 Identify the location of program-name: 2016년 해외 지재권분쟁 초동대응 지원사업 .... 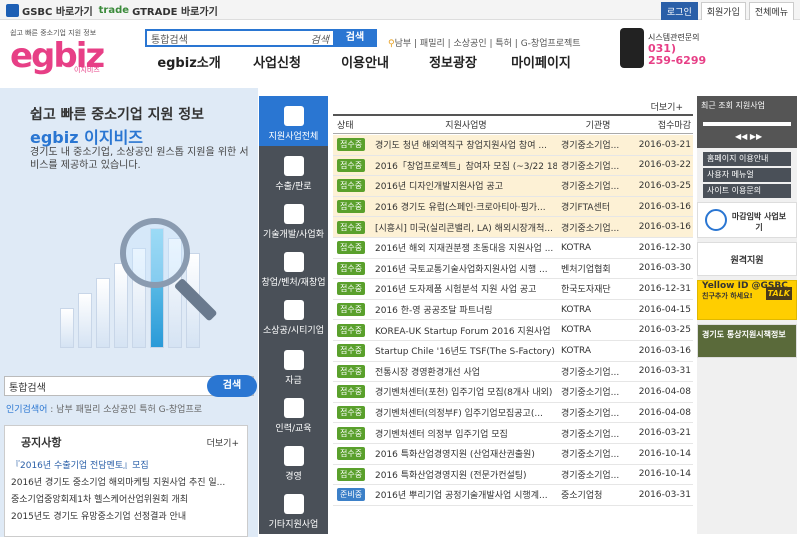
(466, 247).